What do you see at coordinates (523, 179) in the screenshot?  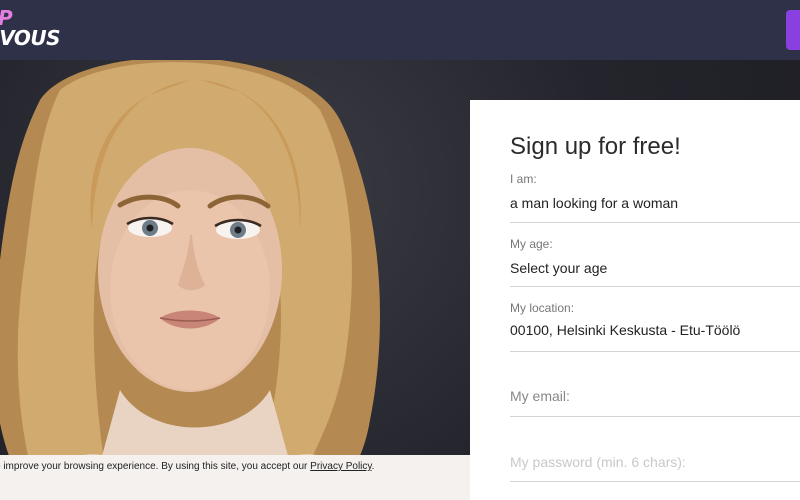 I see `gender-preference-label: I am:` at bounding box center [523, 179].